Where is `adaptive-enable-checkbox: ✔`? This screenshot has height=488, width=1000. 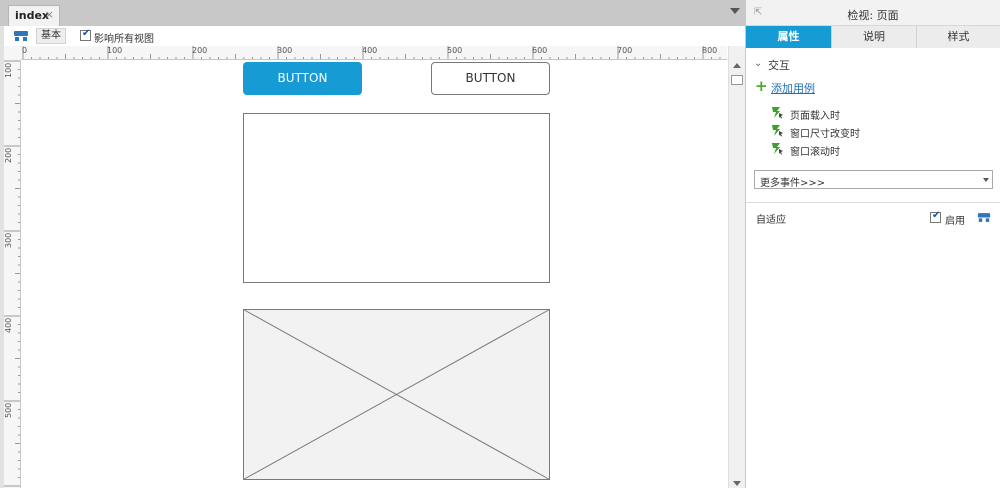 adaptive-enable-checkbox: ✔ is located at coordinates (935, 216).